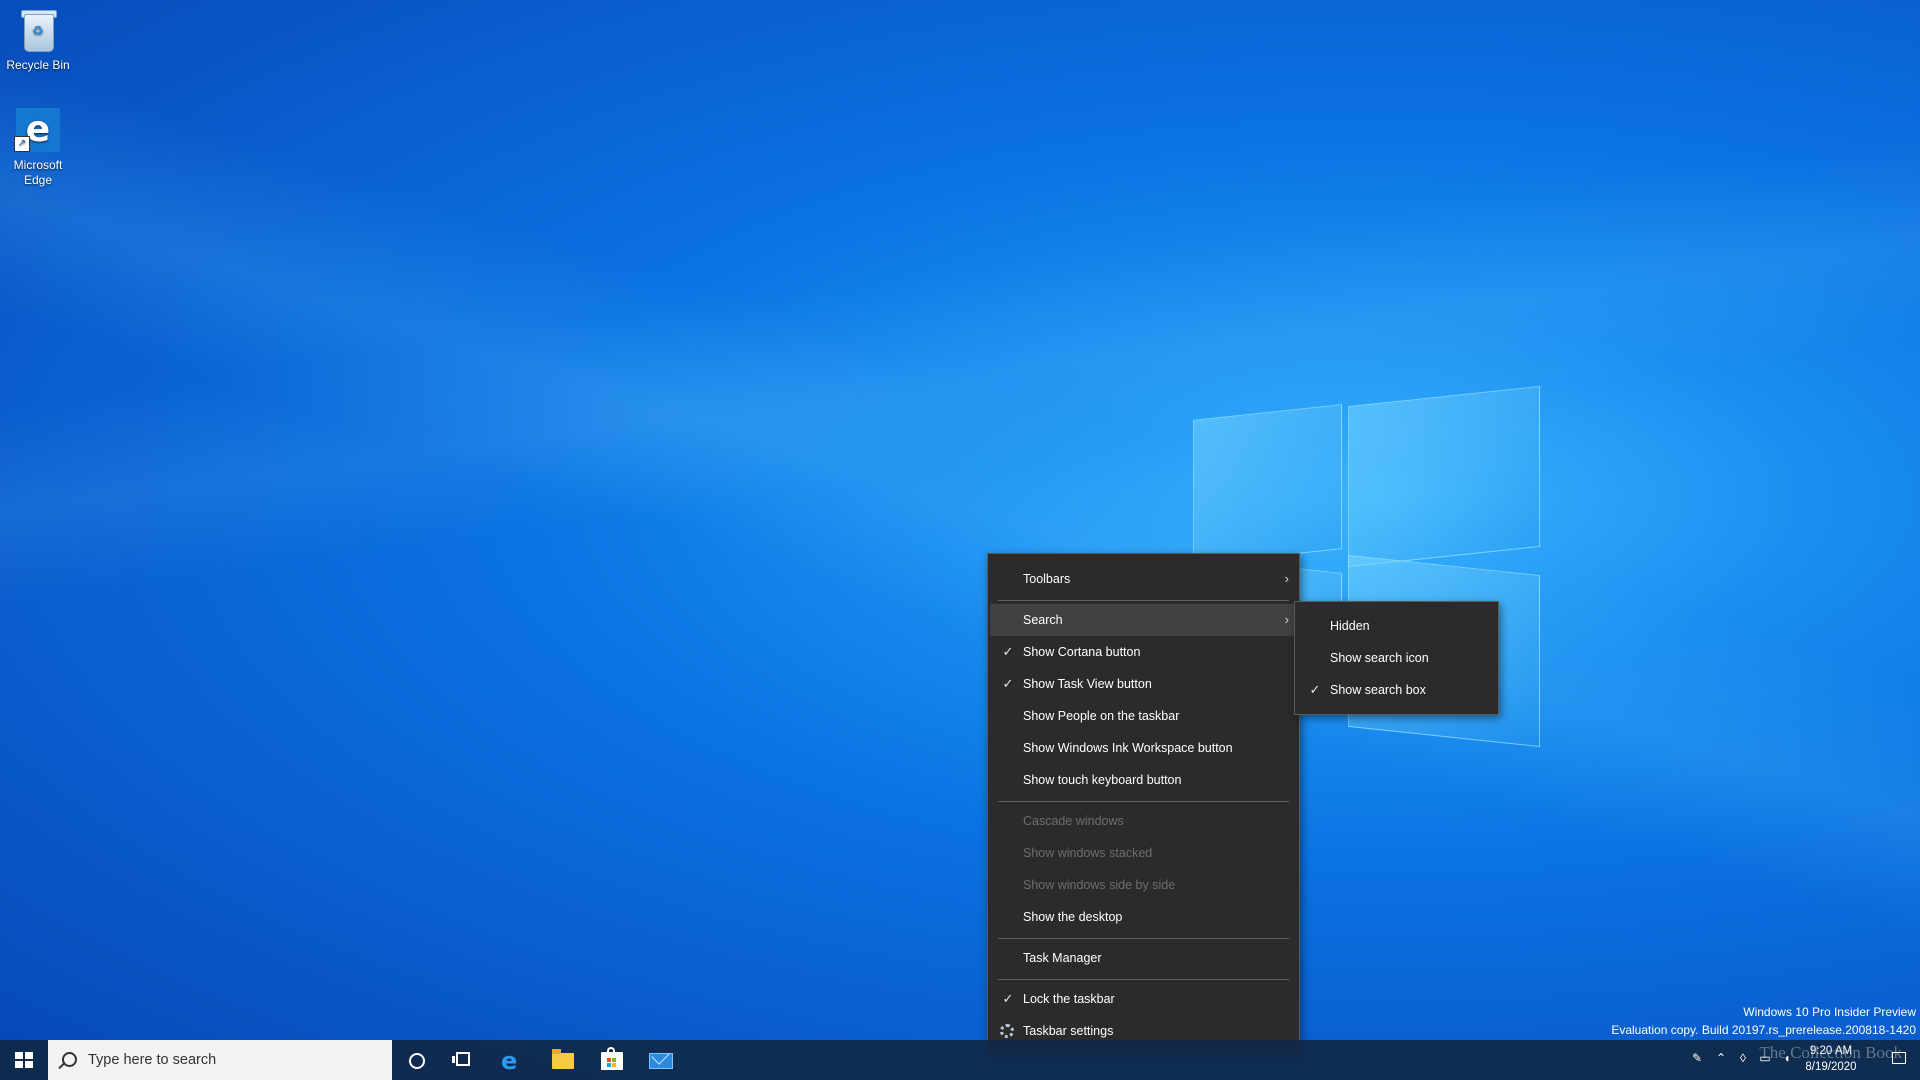  I want to click on submenu-item-show-search-box: ✓ Show search box, so click(1396, 690).